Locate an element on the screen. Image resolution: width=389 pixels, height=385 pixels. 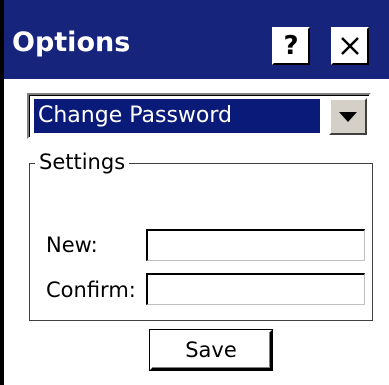
help-icon: ? is located at coordinates (291, 46).